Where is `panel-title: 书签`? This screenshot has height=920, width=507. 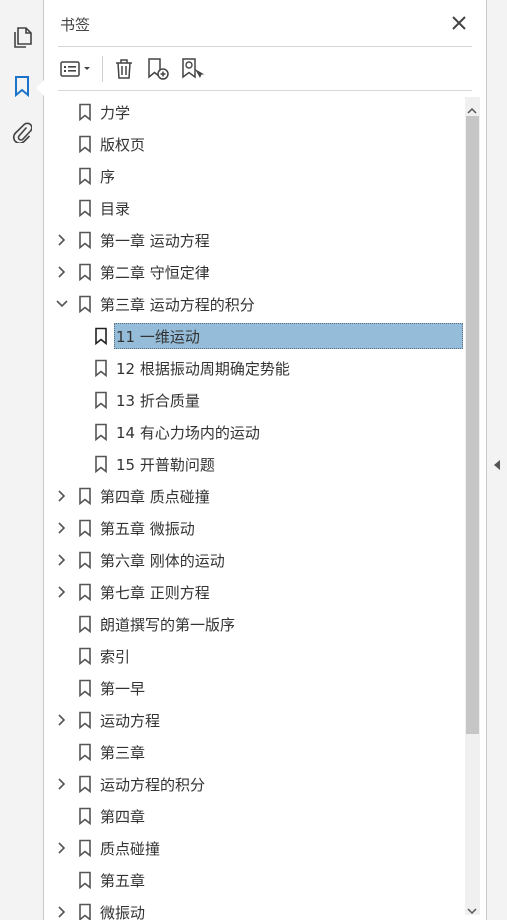 panel-title: 书签 is located at coordinates (75, 25).